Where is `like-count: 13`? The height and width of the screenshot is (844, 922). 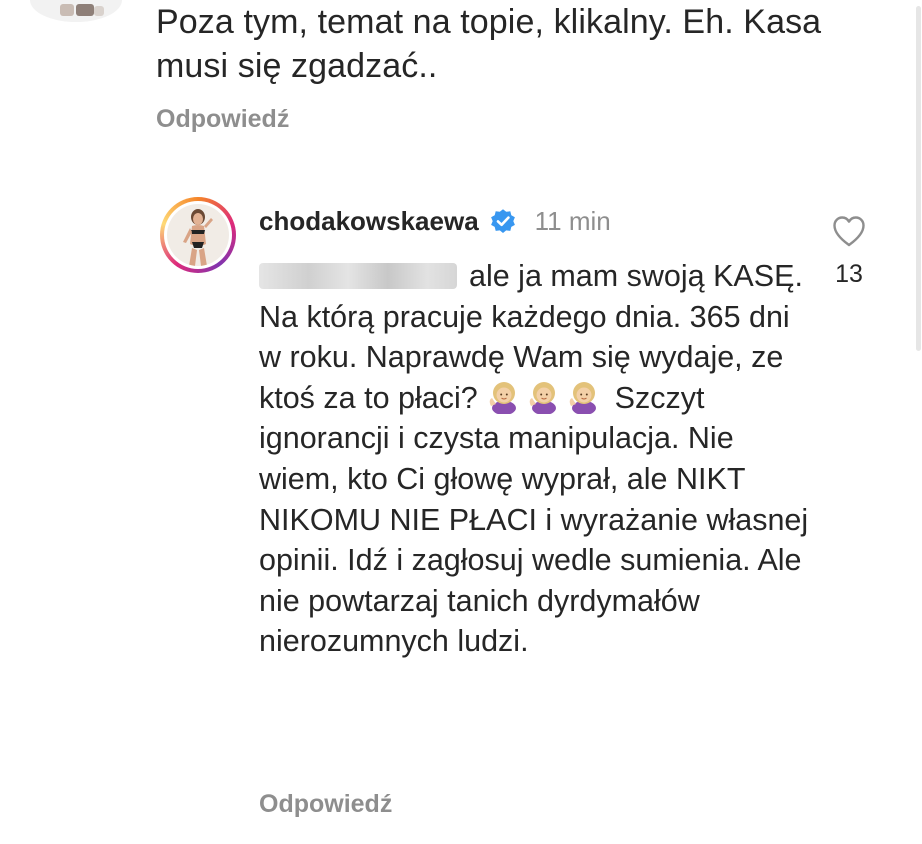 like-count: 13 is located at coordinates (849, 274).